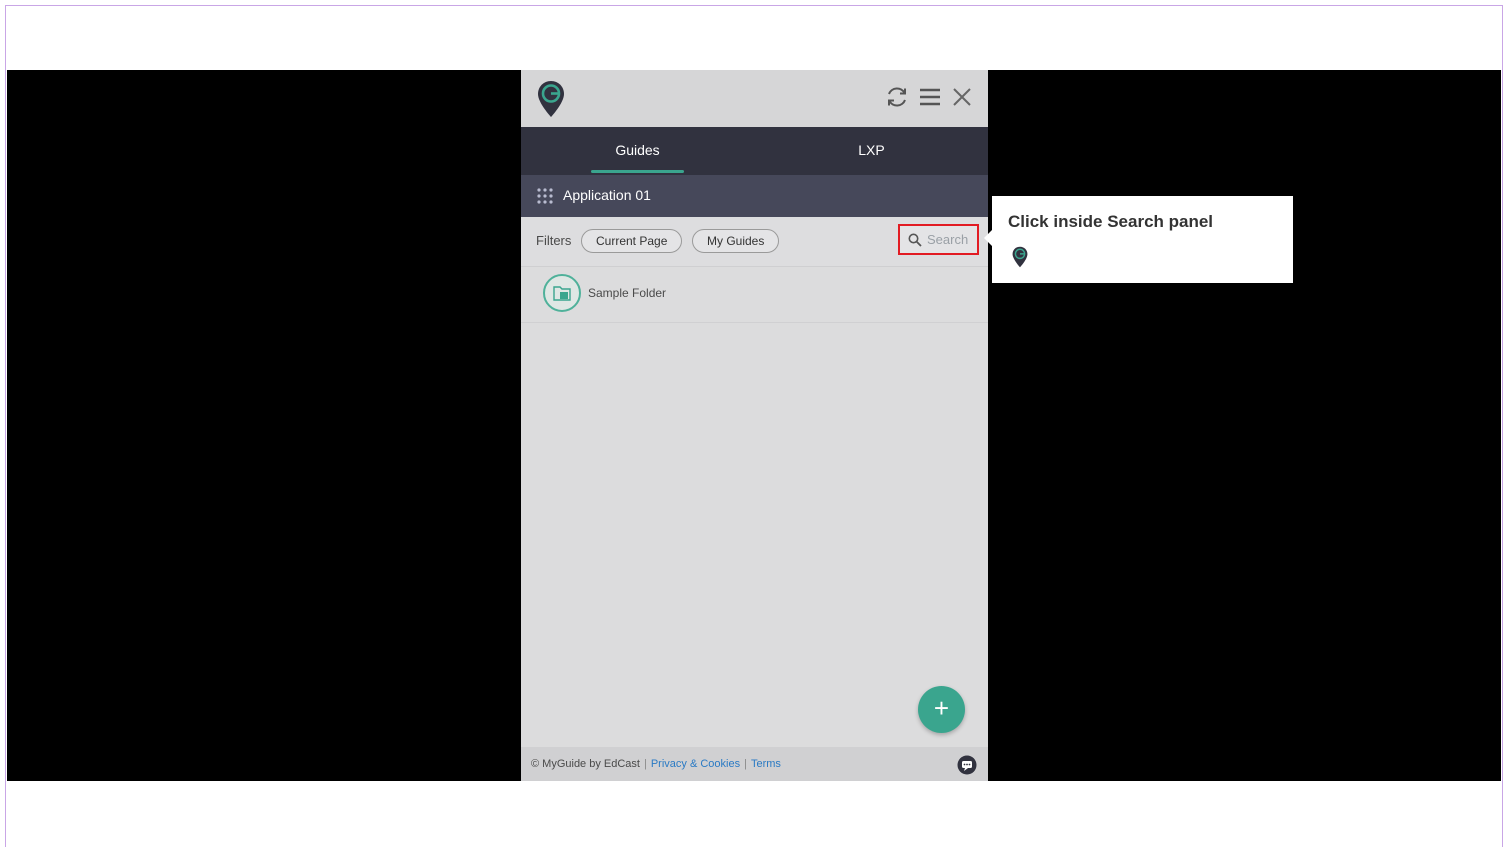 The width and height of the screenshot is (1509, 847). I want to click on tooltip-arrow, so click(988, 238).